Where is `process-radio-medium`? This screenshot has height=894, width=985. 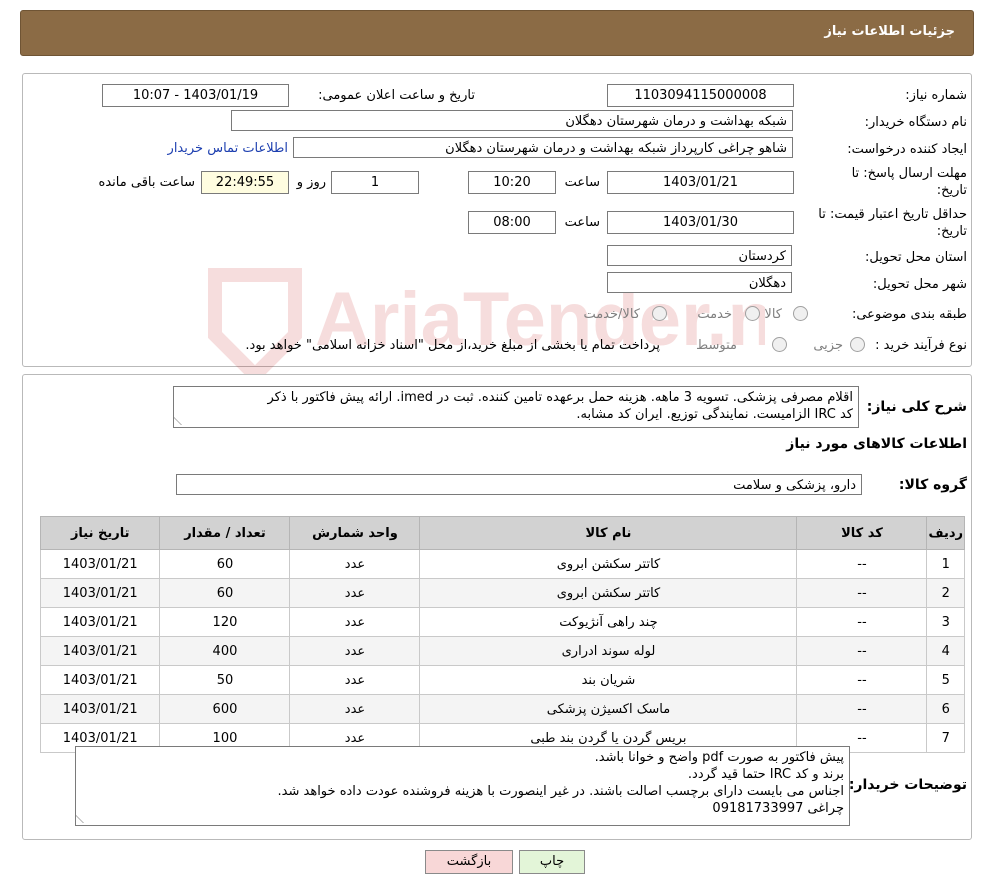 process-radio-medium is located at coordinates (779, 344).